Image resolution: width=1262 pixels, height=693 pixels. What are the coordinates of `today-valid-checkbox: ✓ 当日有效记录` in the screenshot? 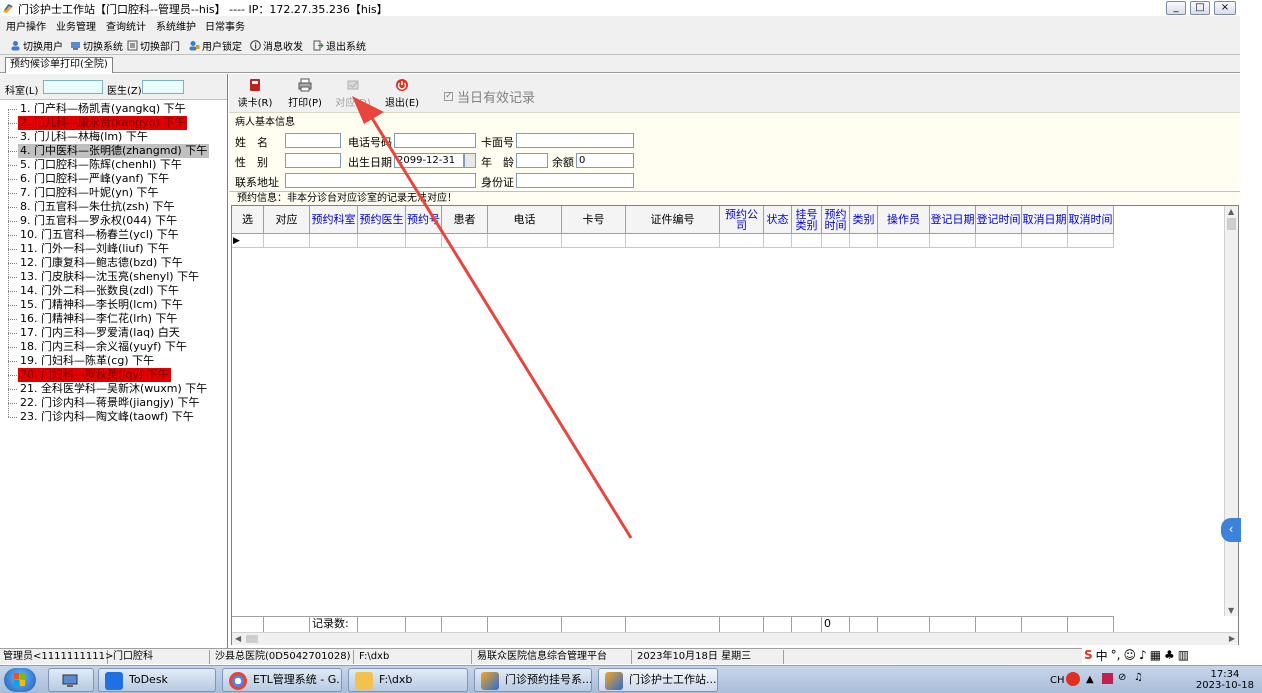 It's located at (489, 96).